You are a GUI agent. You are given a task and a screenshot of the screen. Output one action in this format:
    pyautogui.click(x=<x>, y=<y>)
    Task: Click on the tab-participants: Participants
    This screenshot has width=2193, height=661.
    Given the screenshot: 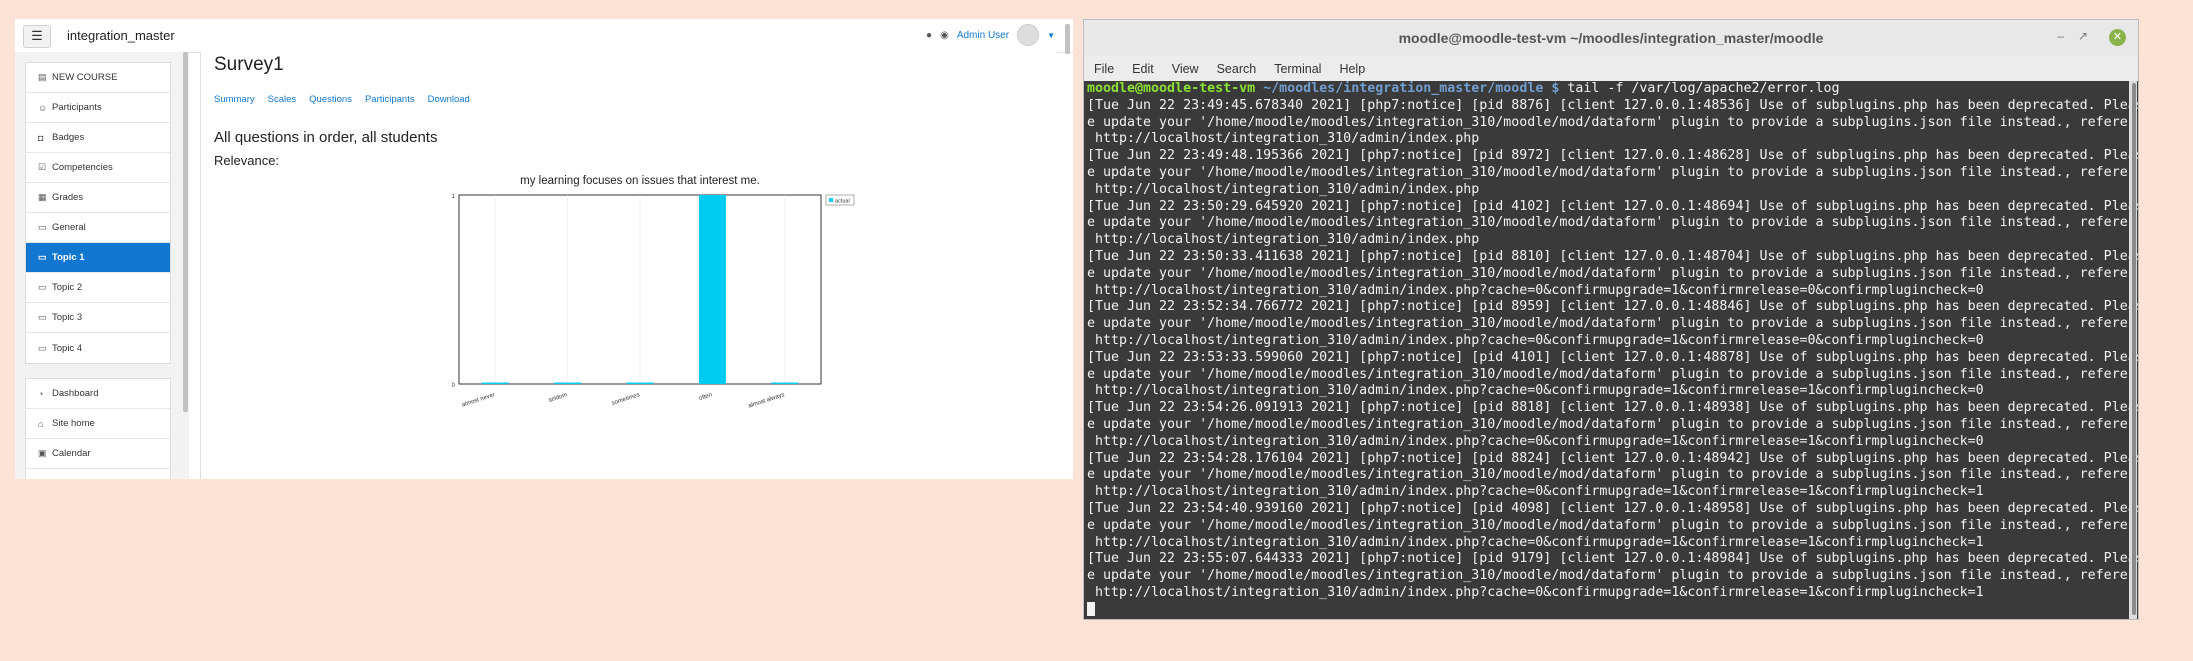 What is the action you would take?
    pyautogui.click(x=390, y=99)
    